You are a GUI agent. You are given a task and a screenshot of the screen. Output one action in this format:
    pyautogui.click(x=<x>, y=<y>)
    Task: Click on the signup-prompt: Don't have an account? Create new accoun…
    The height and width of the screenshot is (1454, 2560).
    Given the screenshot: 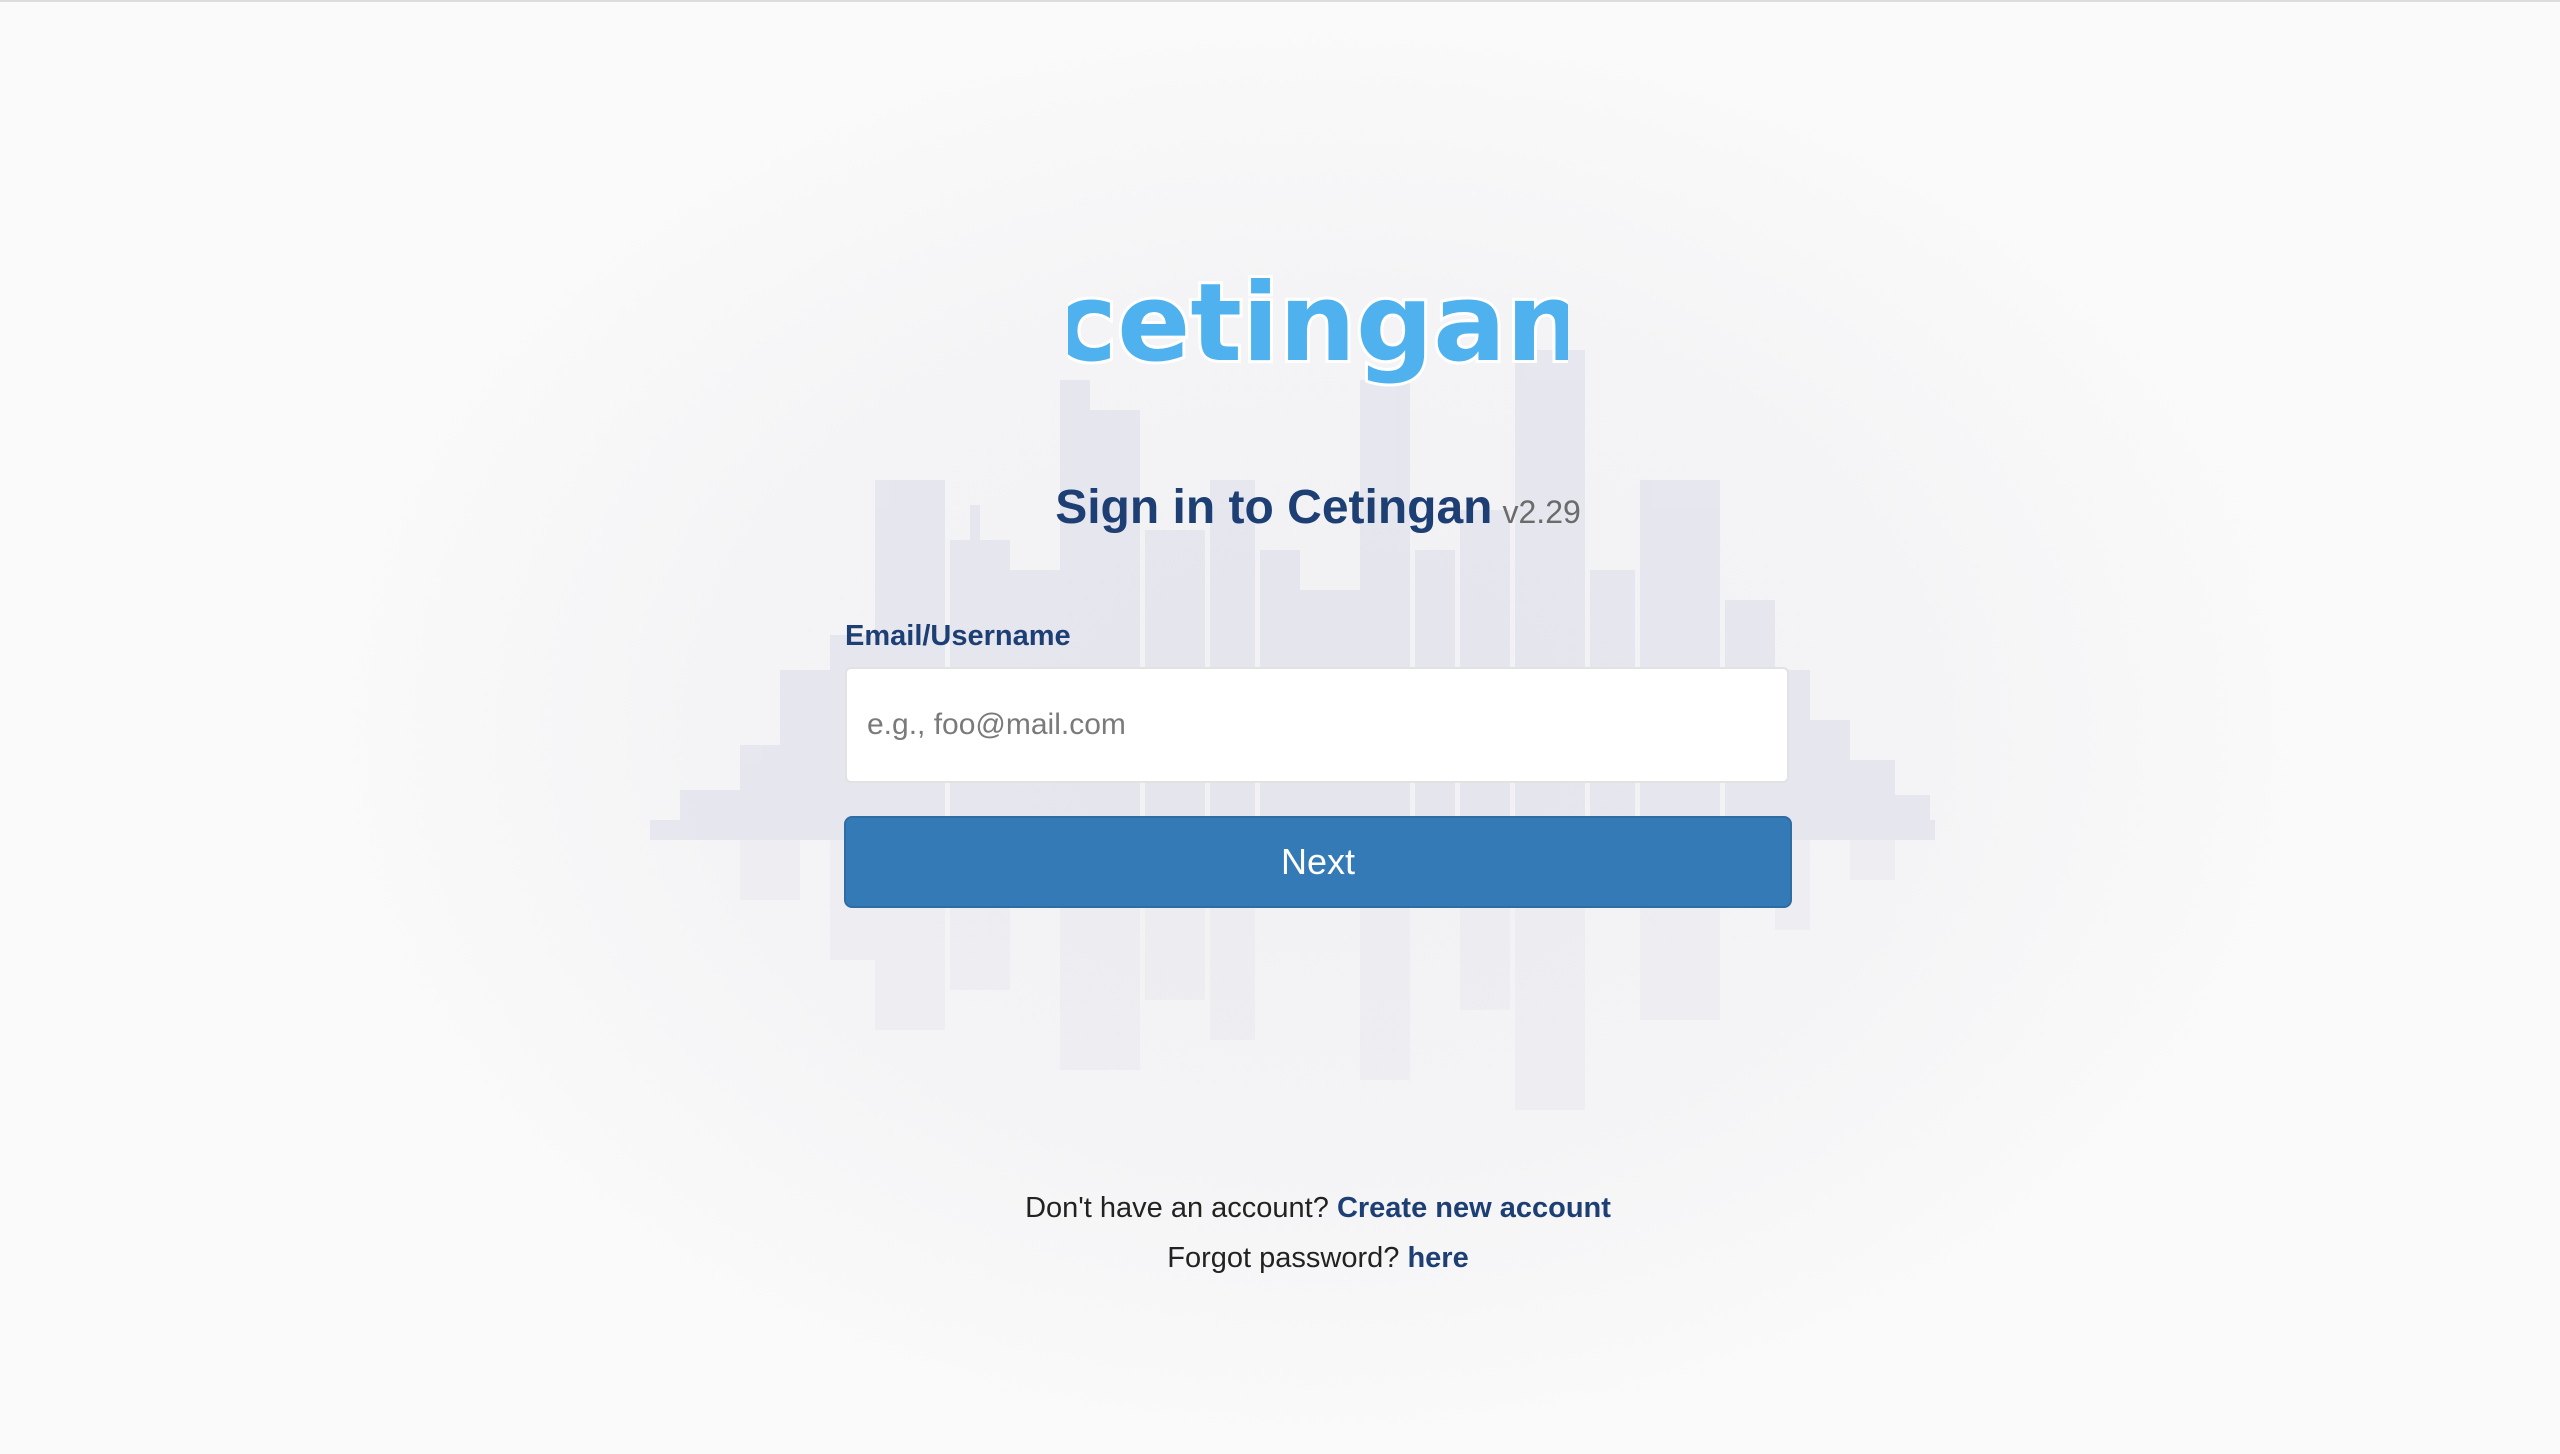 What is the action you would take?
    pyautogui.click(x=1280, y=1208)
    